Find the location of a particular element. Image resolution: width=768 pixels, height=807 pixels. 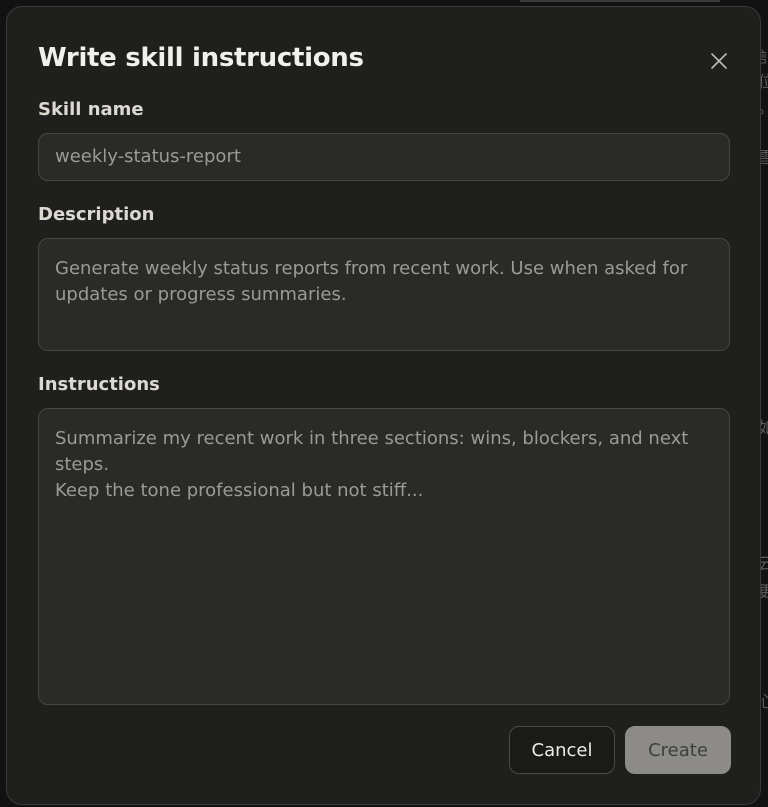

skill-name-value: weekly-status-report is located at coordinates (148, 156).